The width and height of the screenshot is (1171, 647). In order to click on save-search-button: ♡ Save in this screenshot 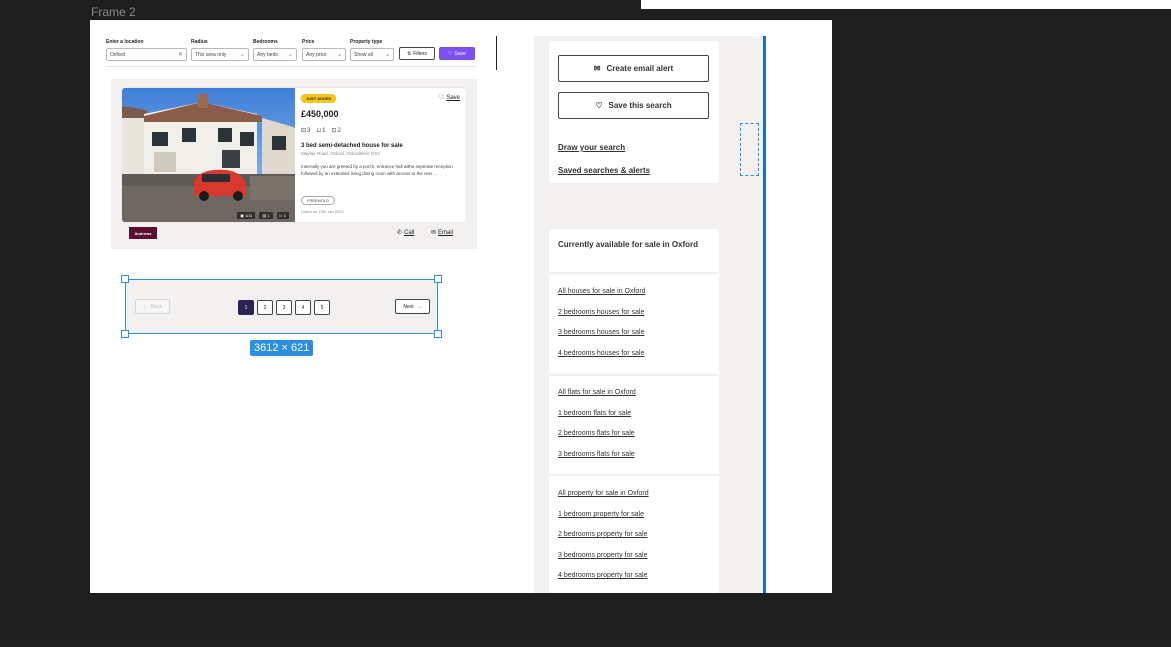, I will do `click(457, 53)`.